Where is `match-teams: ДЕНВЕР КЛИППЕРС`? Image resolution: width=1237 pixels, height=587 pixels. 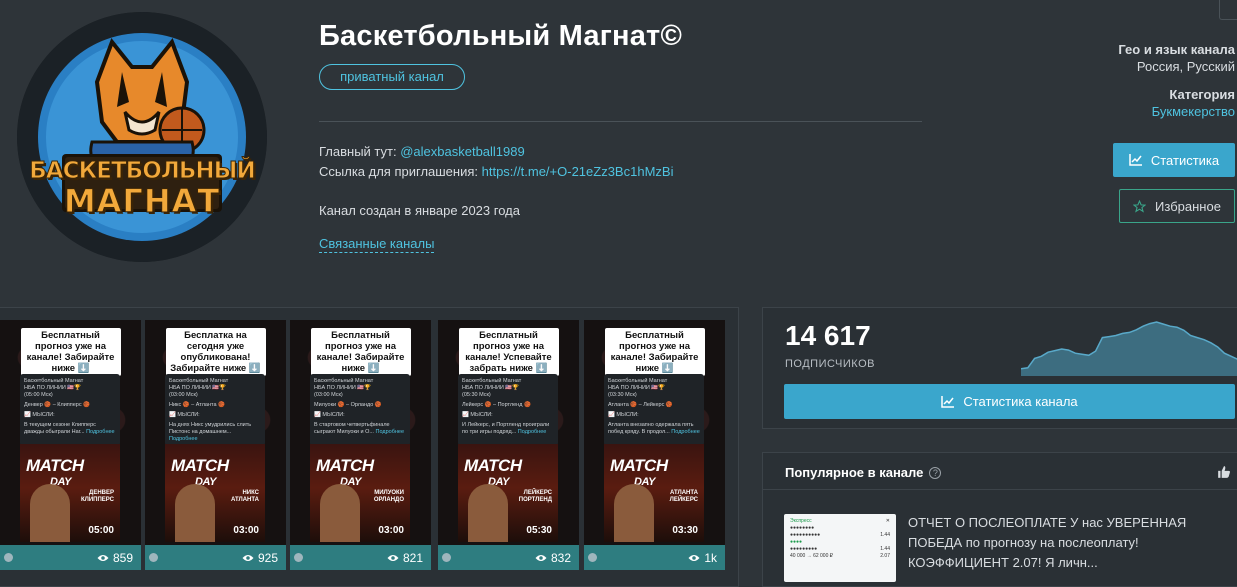
match-teams: ДЕНВЕР КЛИППЕРС is located at coordinates (97, 496).